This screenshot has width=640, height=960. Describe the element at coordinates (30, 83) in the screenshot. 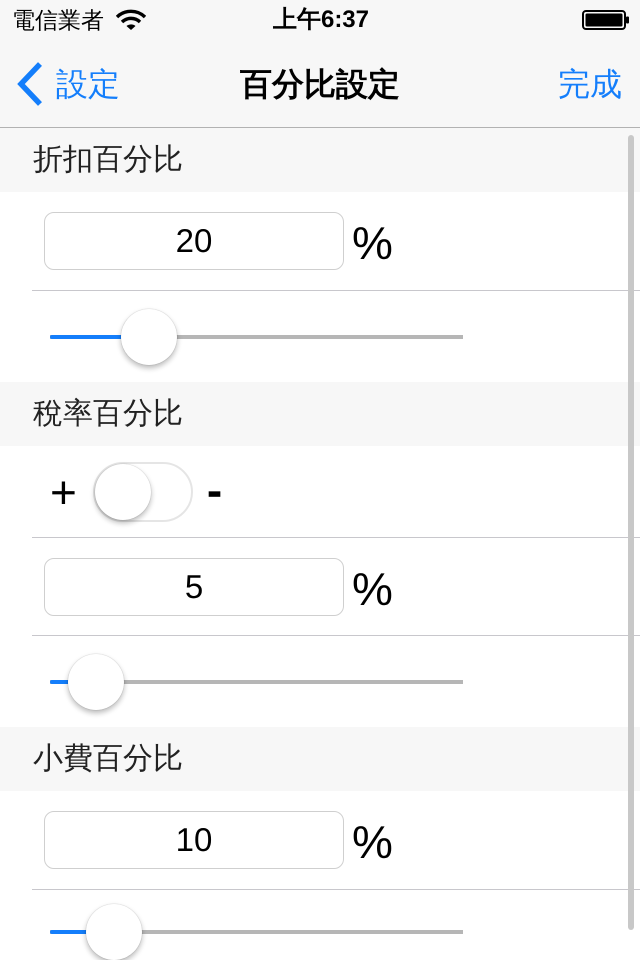

I see `back-chevron-icon` at that location.